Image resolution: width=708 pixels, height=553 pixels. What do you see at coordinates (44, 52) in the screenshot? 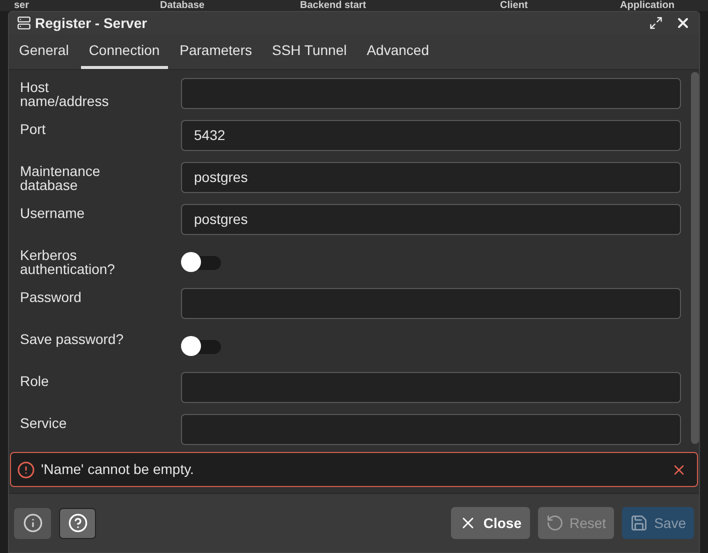
I see `tab: General` at bounding box center [44, 52].